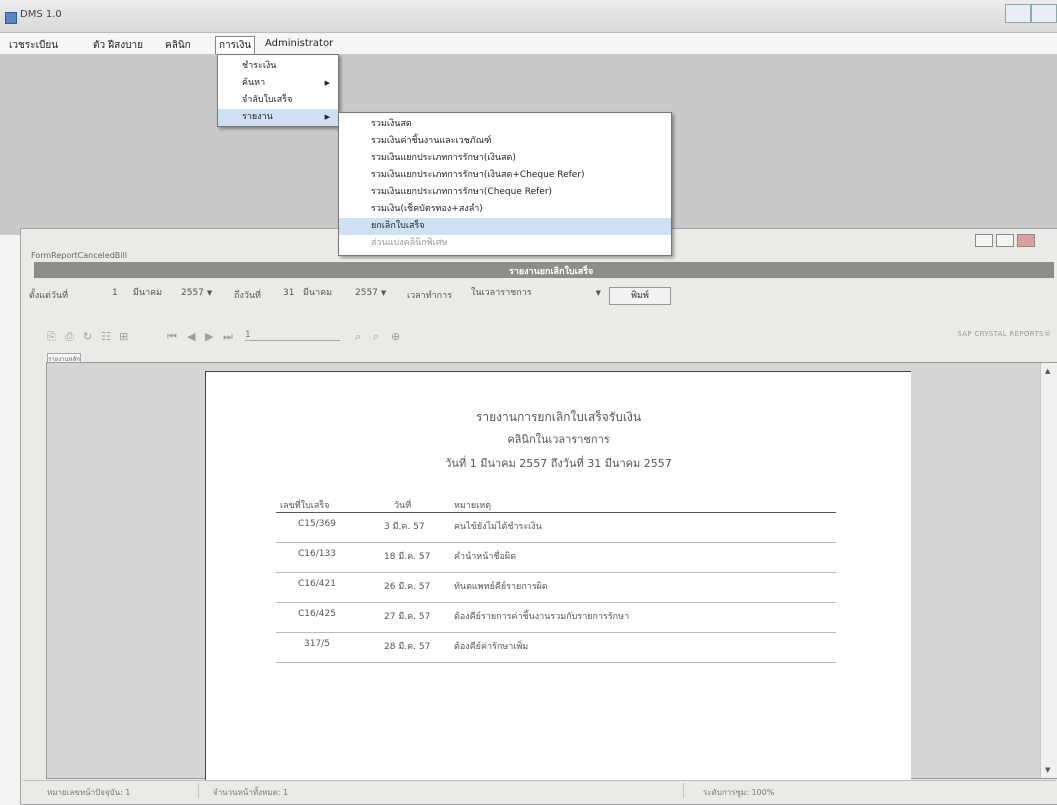  Describe the element at coordinates (505, 209) in the screenshot. I see `menu-item-gold-card: รวมเงิน(เช็คบัตรทอง+สงลำ)` at that location.